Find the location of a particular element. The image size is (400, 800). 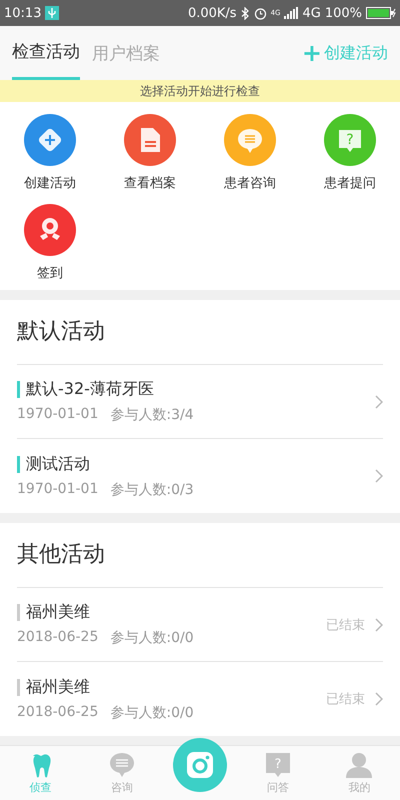

quick-action: 查看档案 is located at coordinates (150, 153).